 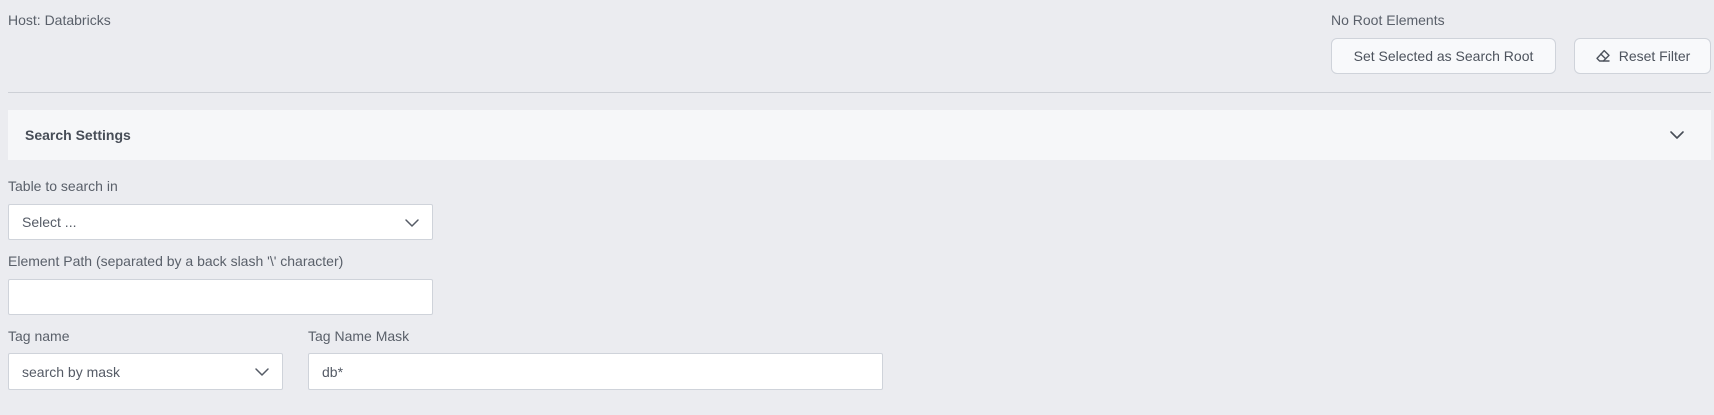 I want to click on root-status-text: No Root Elements, so click(x=1388, y=20).